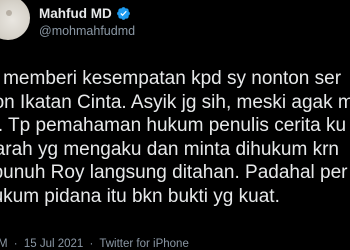  Describe the element at coordinates (194, 13) in the screenshot. I see `name-row: Mahfud MD` at that location.